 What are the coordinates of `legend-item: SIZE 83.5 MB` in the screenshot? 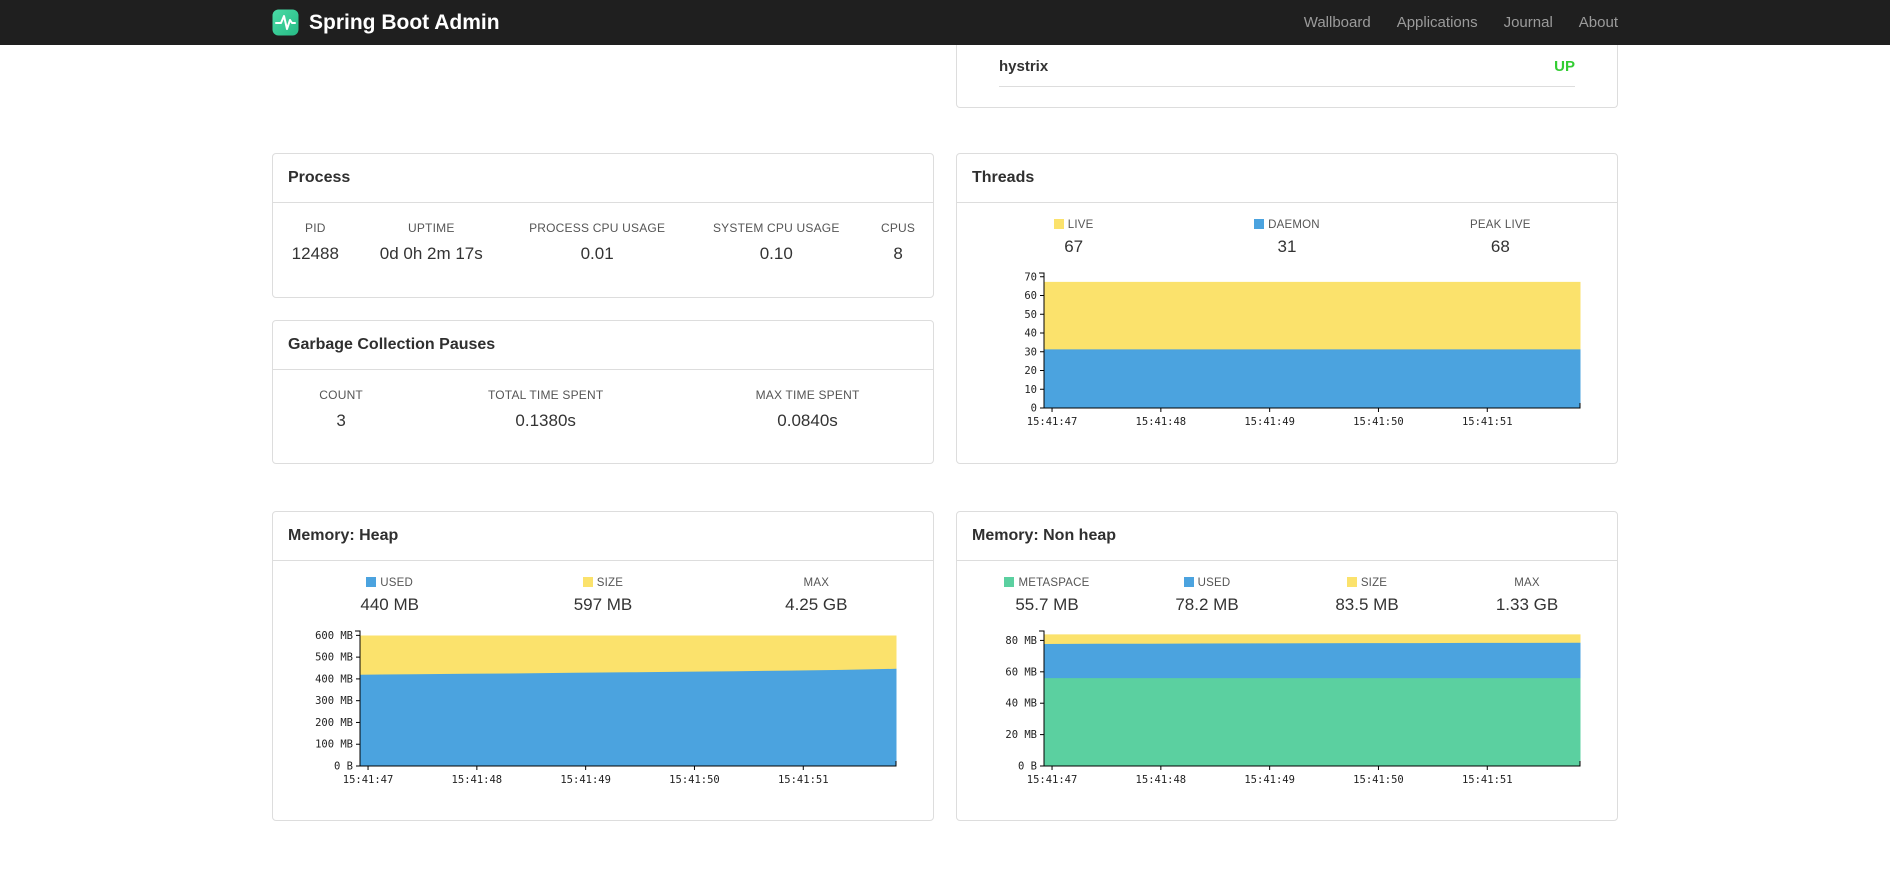 It's located at (1367, 596).